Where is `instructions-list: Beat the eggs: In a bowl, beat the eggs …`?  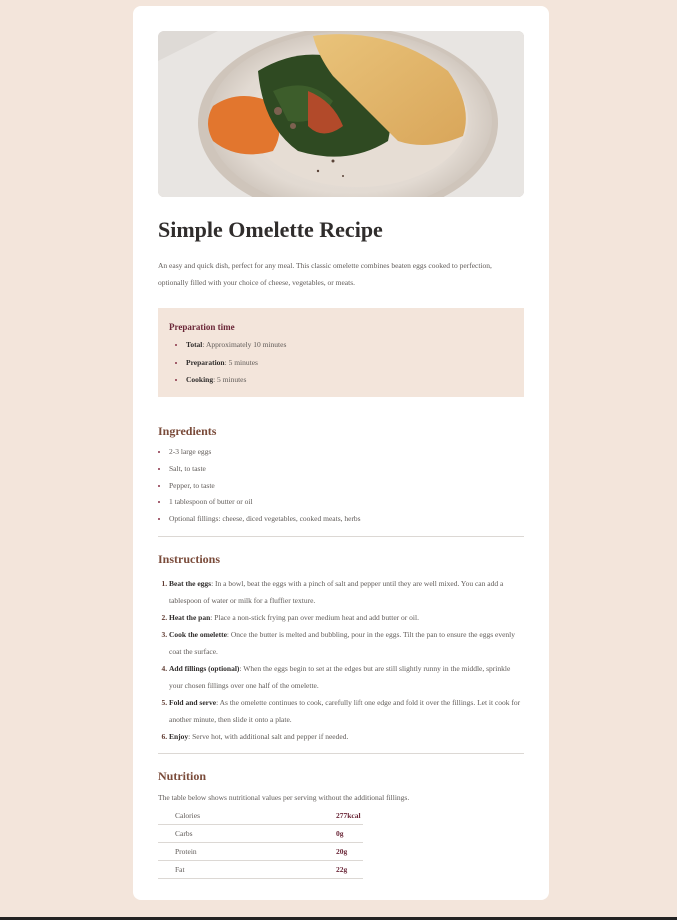
instructions-list: Beat the eggs: In a bowl, beat the eggs … is located at coordinates (341, 660).